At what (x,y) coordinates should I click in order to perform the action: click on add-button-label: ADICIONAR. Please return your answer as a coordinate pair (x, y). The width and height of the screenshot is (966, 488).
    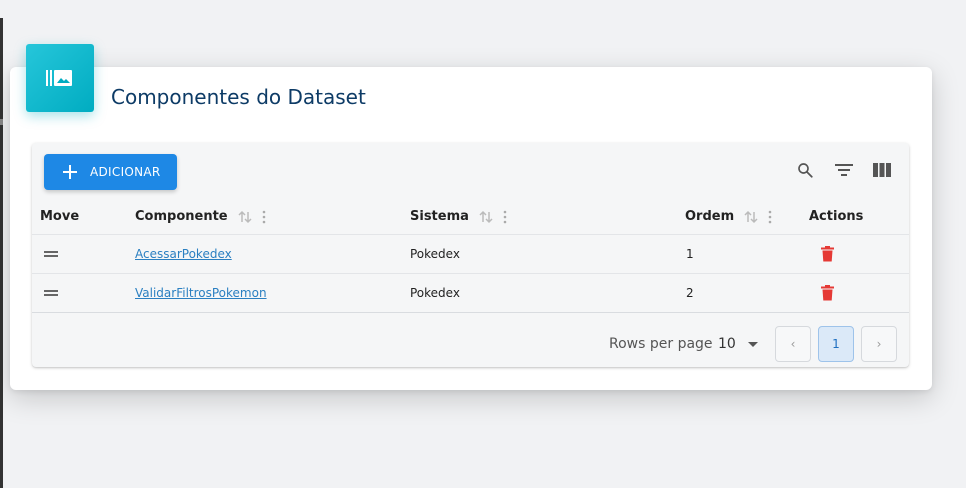
    Looking at the image, I should click on (125, 172).